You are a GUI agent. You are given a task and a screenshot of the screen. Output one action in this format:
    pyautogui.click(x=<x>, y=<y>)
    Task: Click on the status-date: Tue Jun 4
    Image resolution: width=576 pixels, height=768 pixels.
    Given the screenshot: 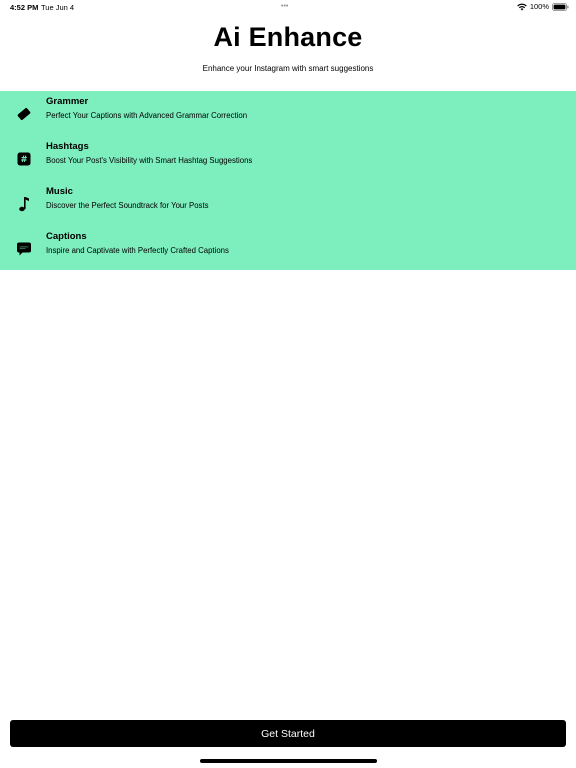 What is the action you would take?
    pyautogui.click(x=58, y=7)
    